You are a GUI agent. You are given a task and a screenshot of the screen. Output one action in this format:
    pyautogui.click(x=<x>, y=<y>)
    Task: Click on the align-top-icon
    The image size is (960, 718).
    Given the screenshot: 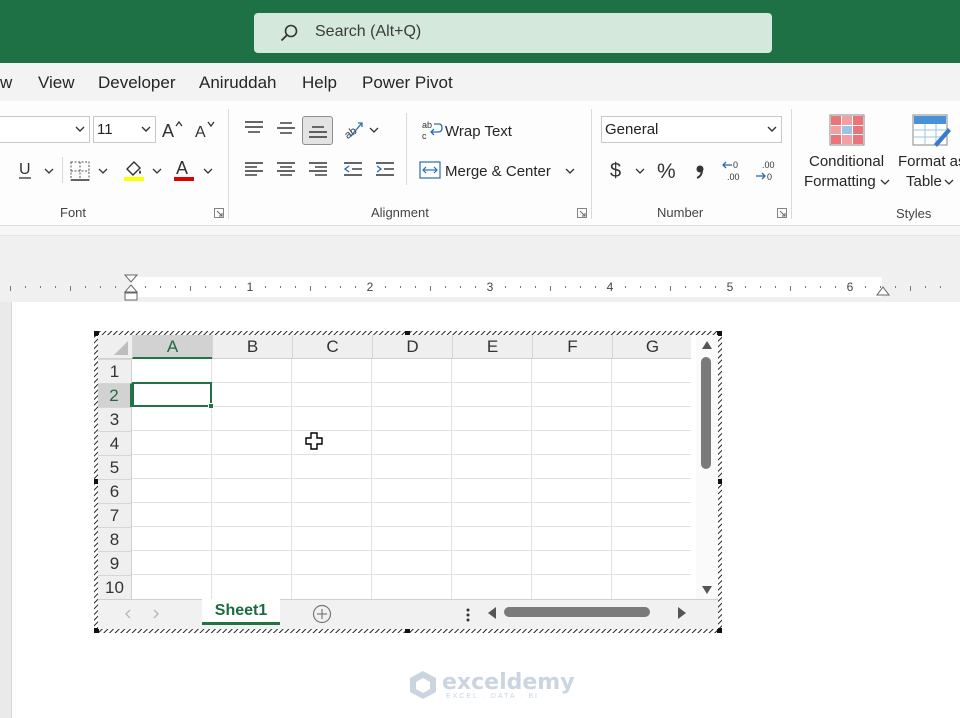 What is the action you would take?
    pyautogui.click(x=254, y=128)
    